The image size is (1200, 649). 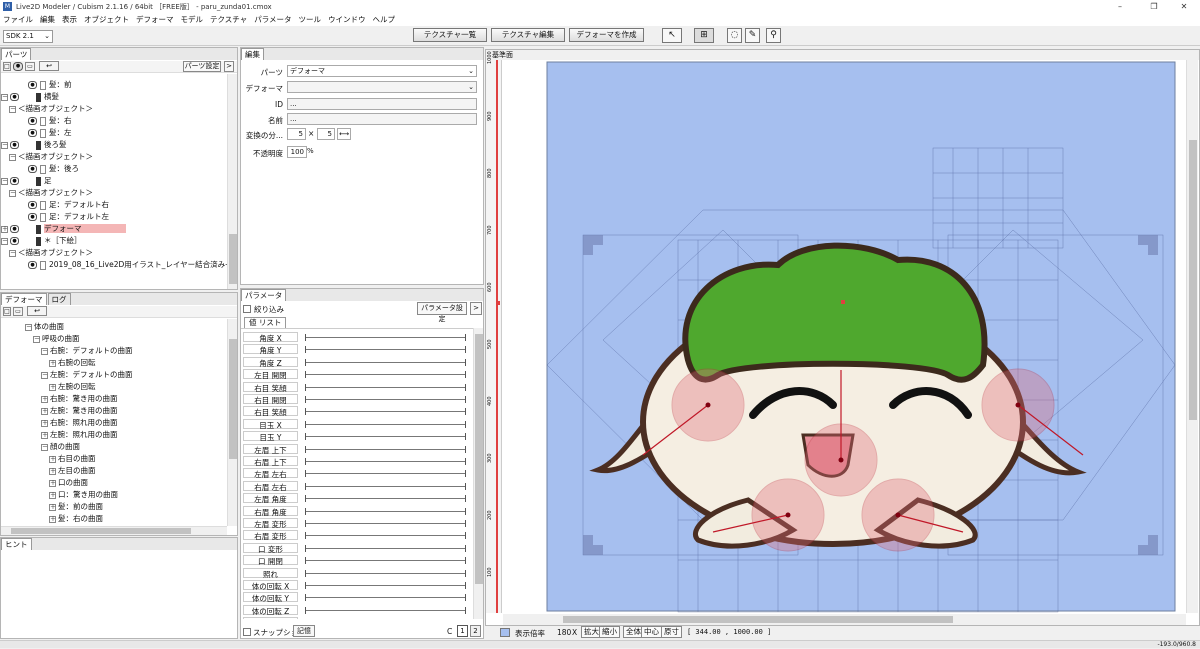 What do you see at coordinates (462, 631) in the screenshot?
I see `page-1-button: 1` at bounding box center [462, 631].